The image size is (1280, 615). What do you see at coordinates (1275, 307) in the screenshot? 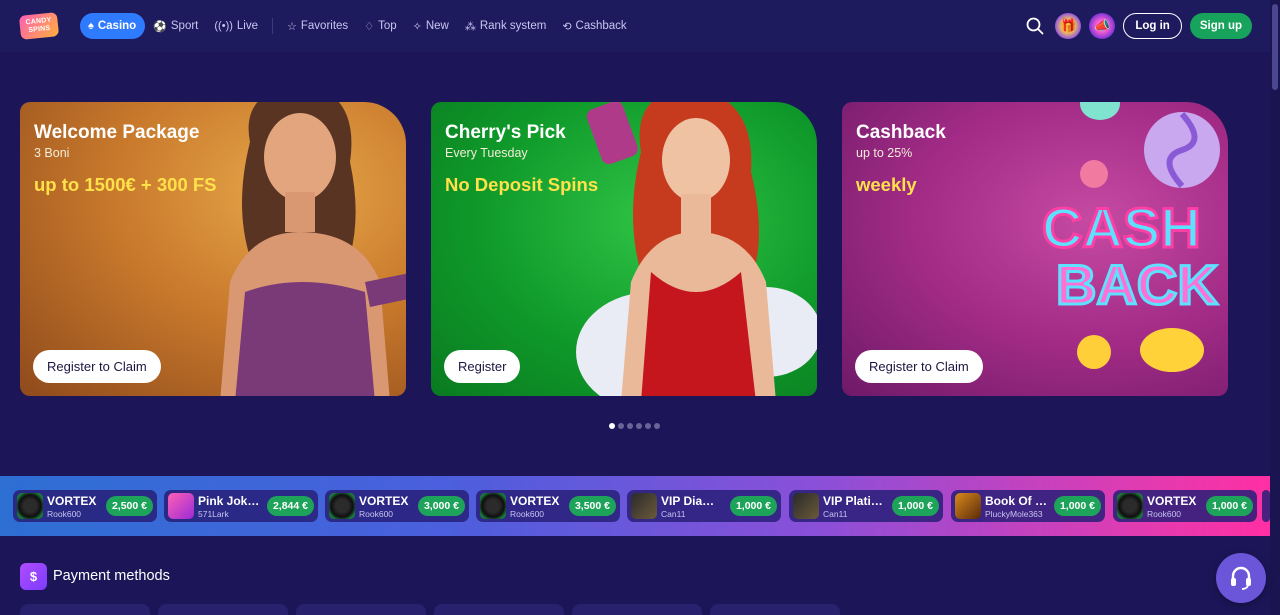
I see `page-scrollbar` at bounding box center [1275, 307].